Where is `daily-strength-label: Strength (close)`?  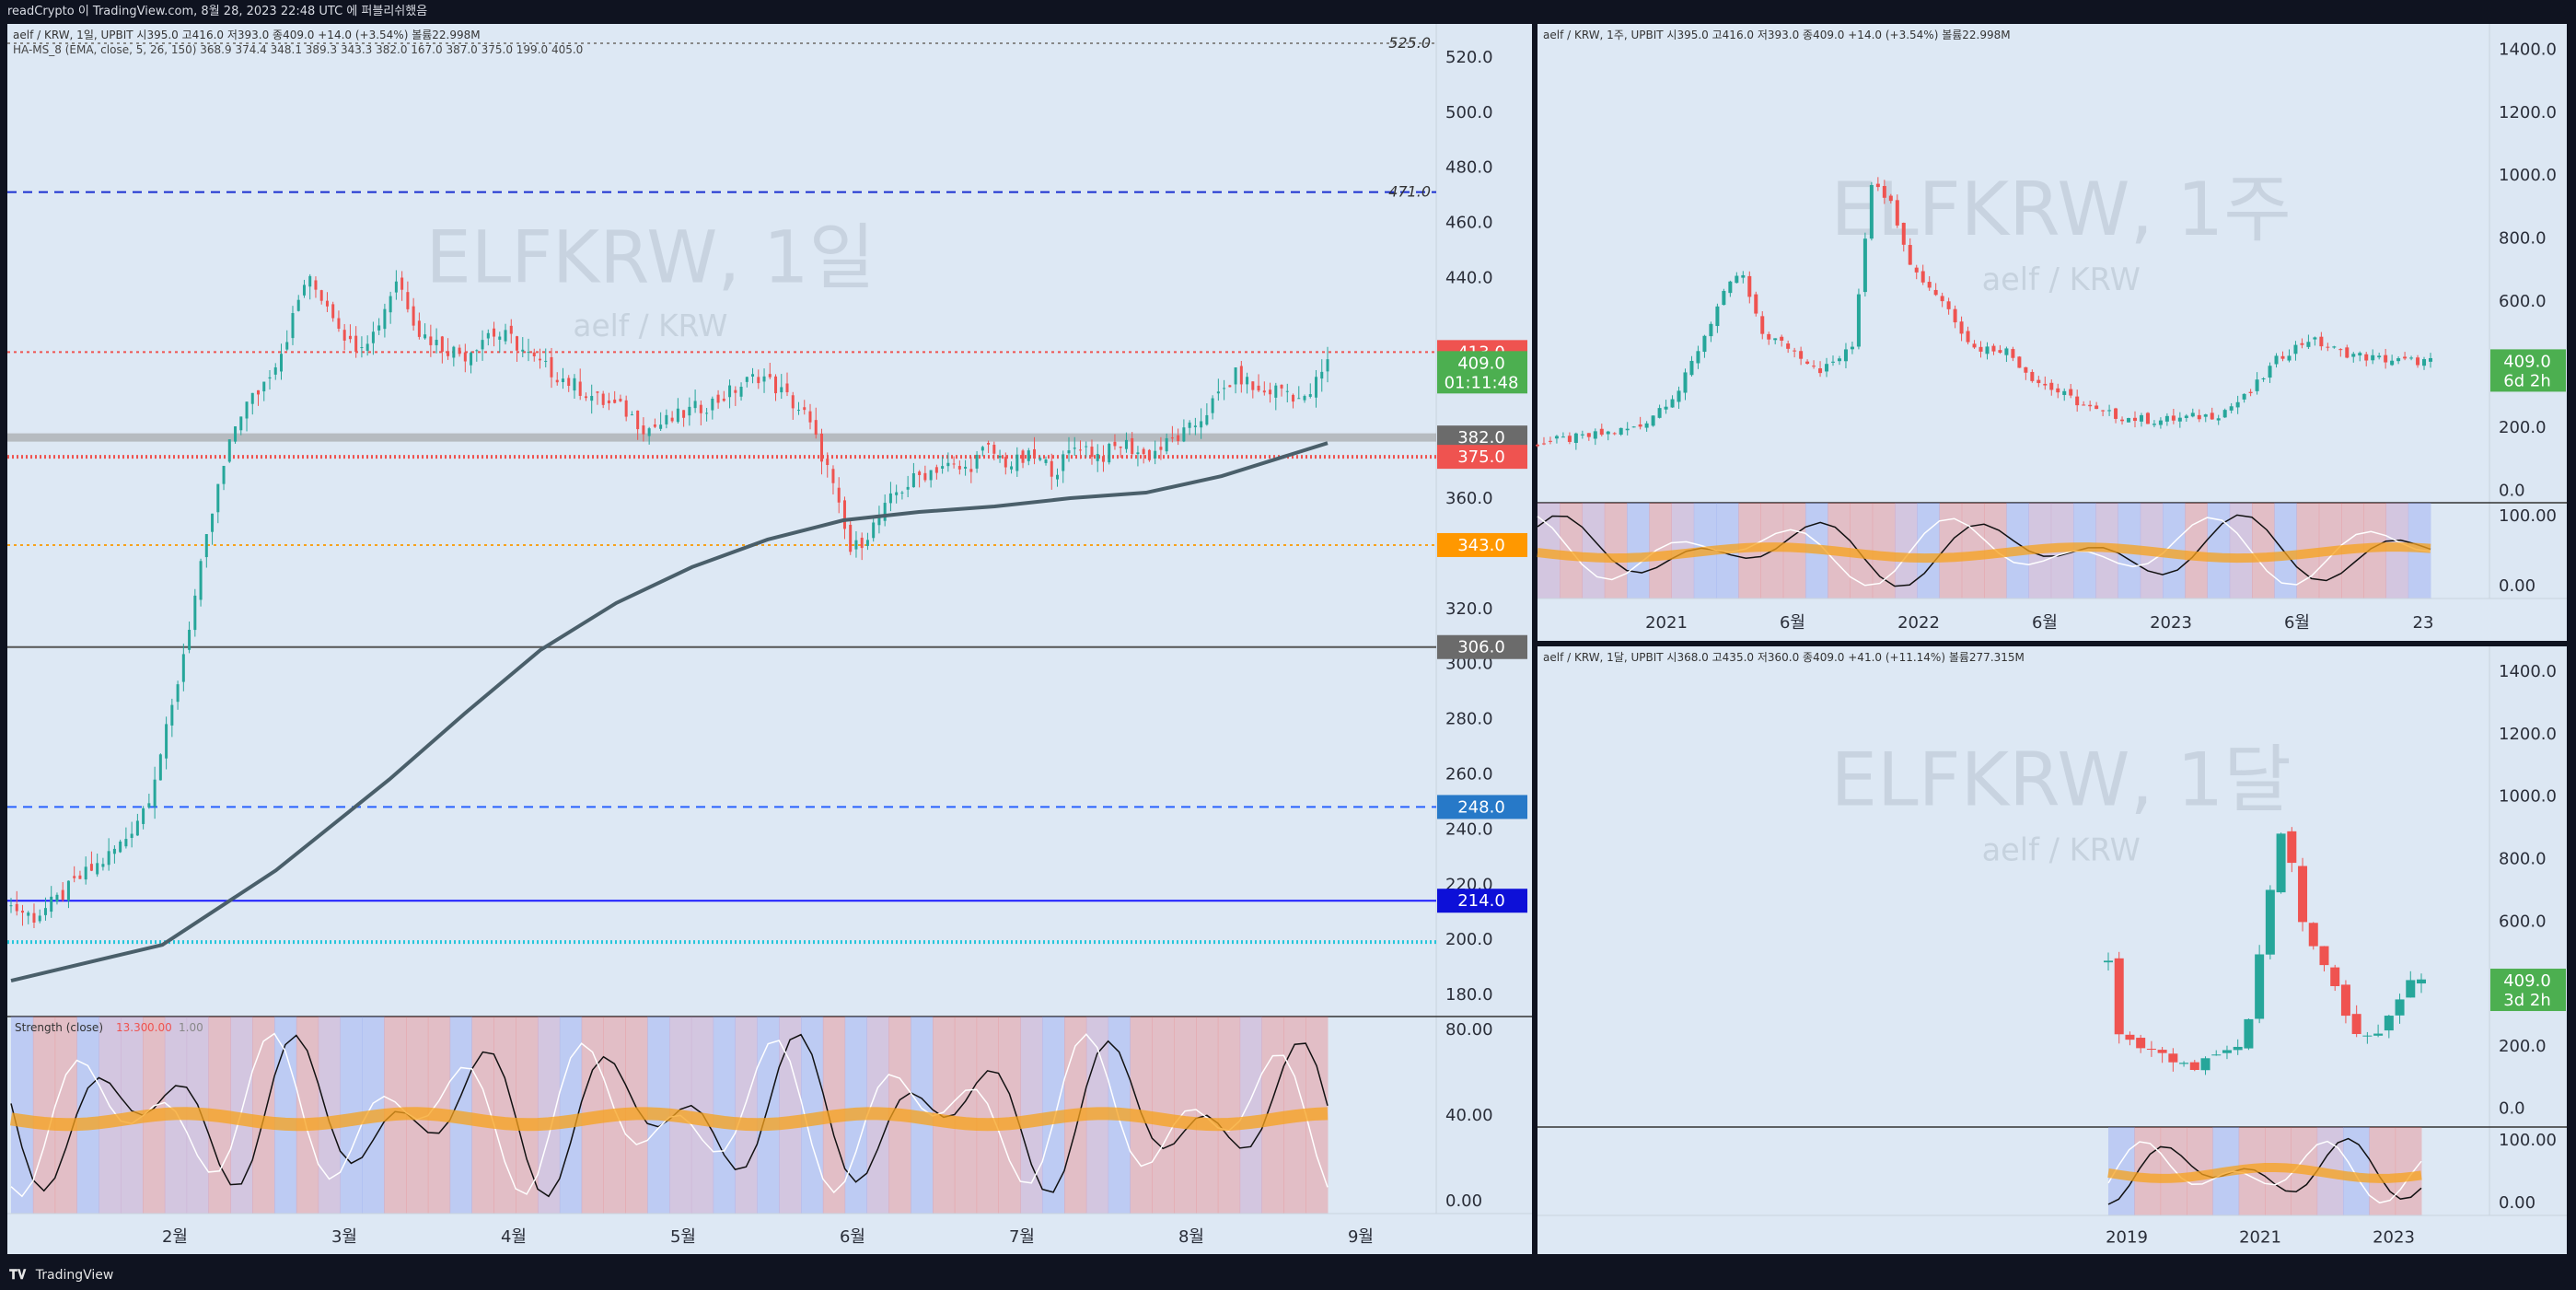
daily-strength-label: Strength (close) is located at coordinates (59, 1027).